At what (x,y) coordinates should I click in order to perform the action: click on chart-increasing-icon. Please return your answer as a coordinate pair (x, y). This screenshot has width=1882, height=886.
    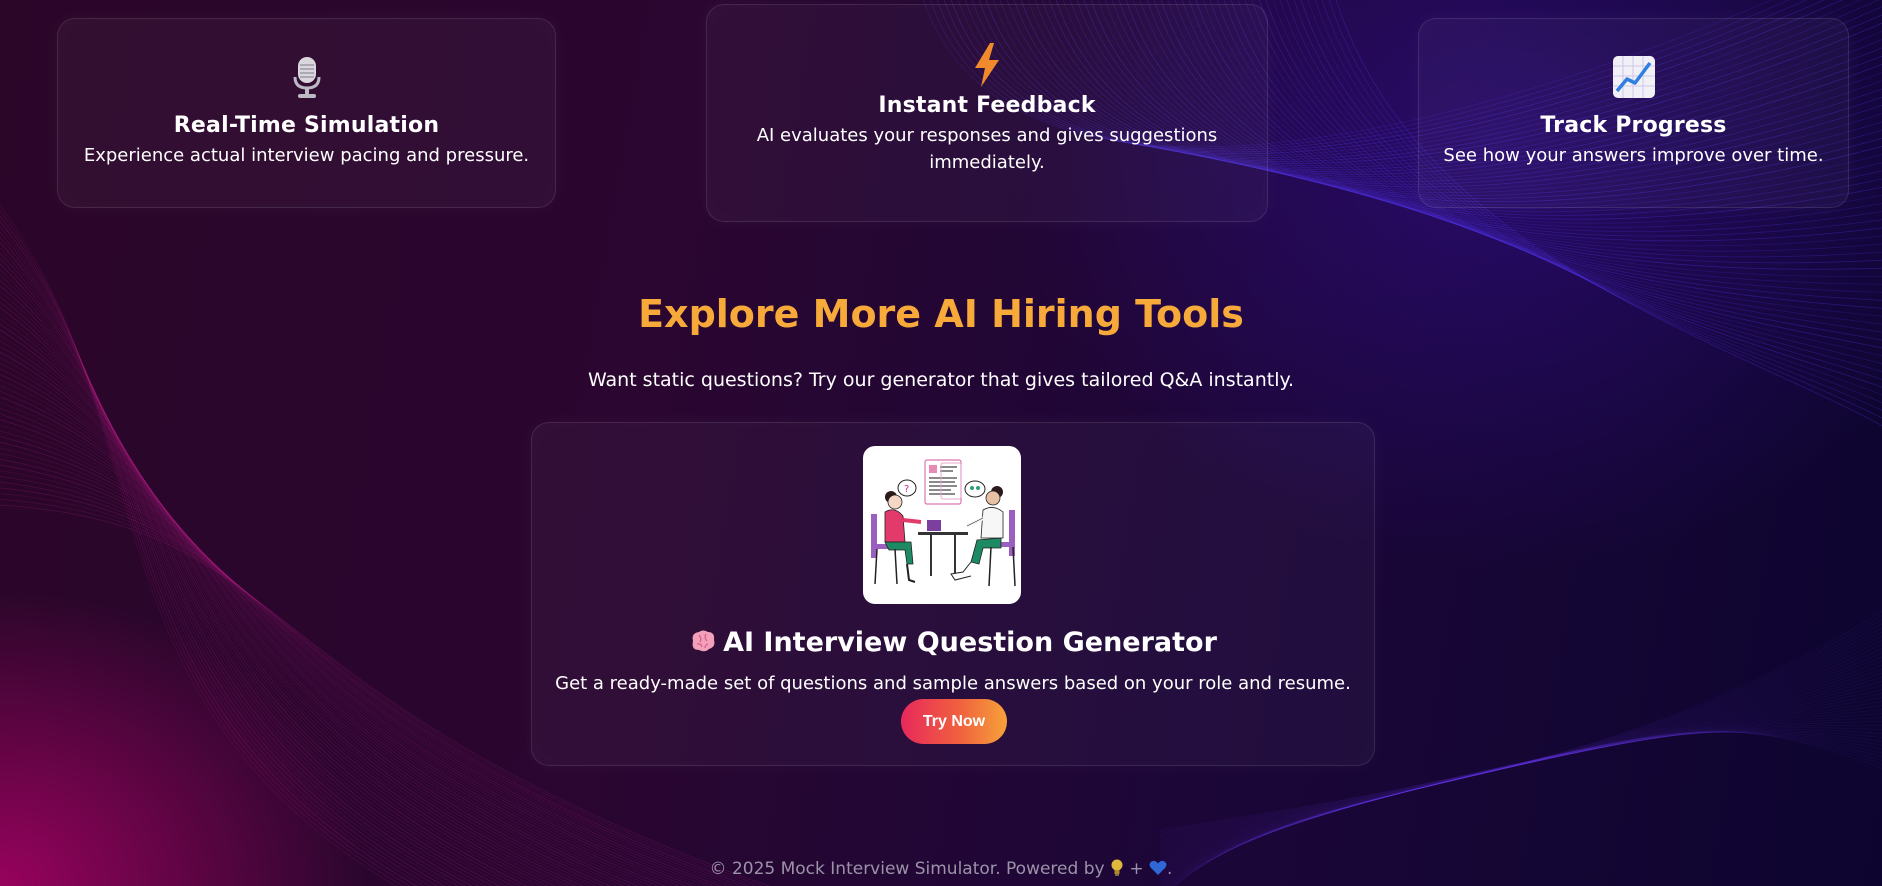
    Looking at the image, I should click on (1633, 77).